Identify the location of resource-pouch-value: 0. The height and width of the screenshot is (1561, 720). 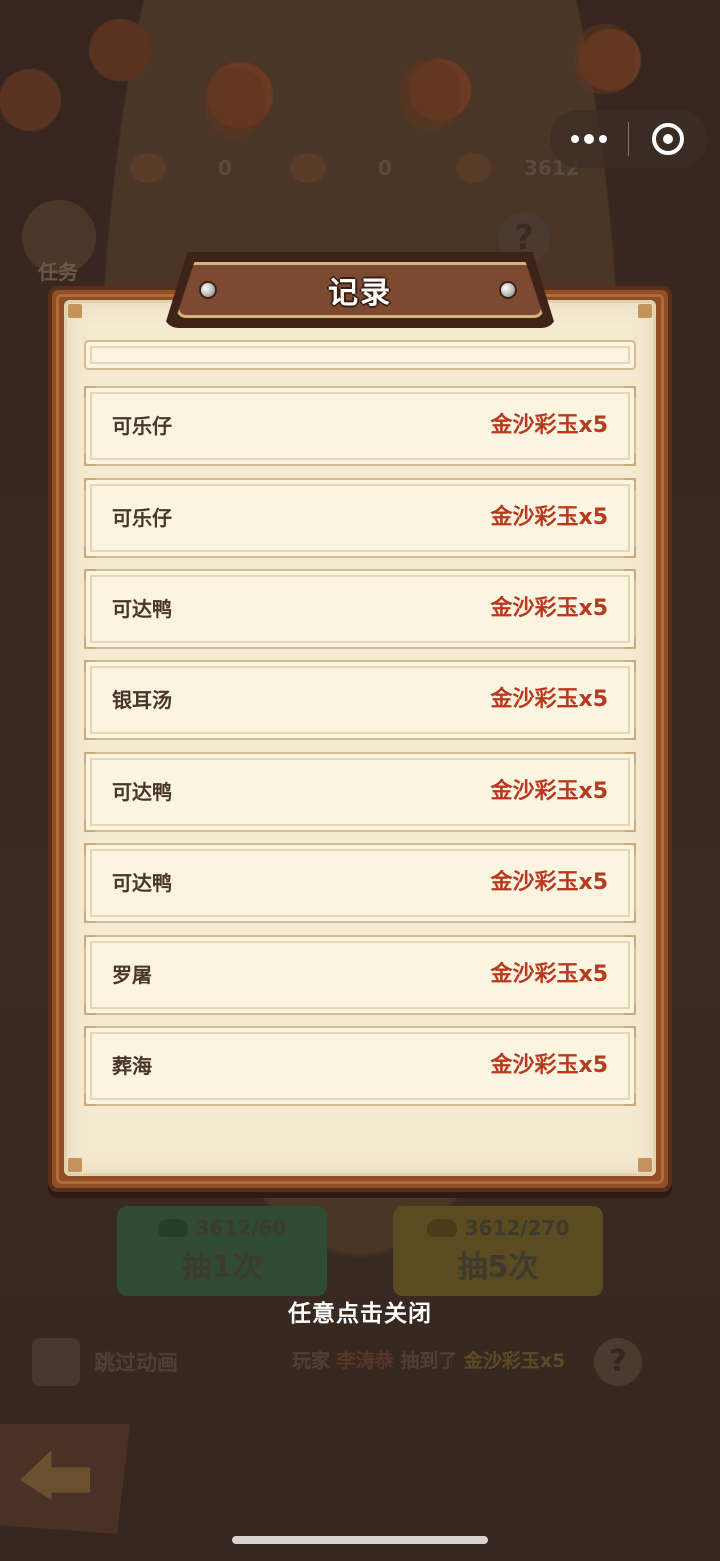
(385, 168).